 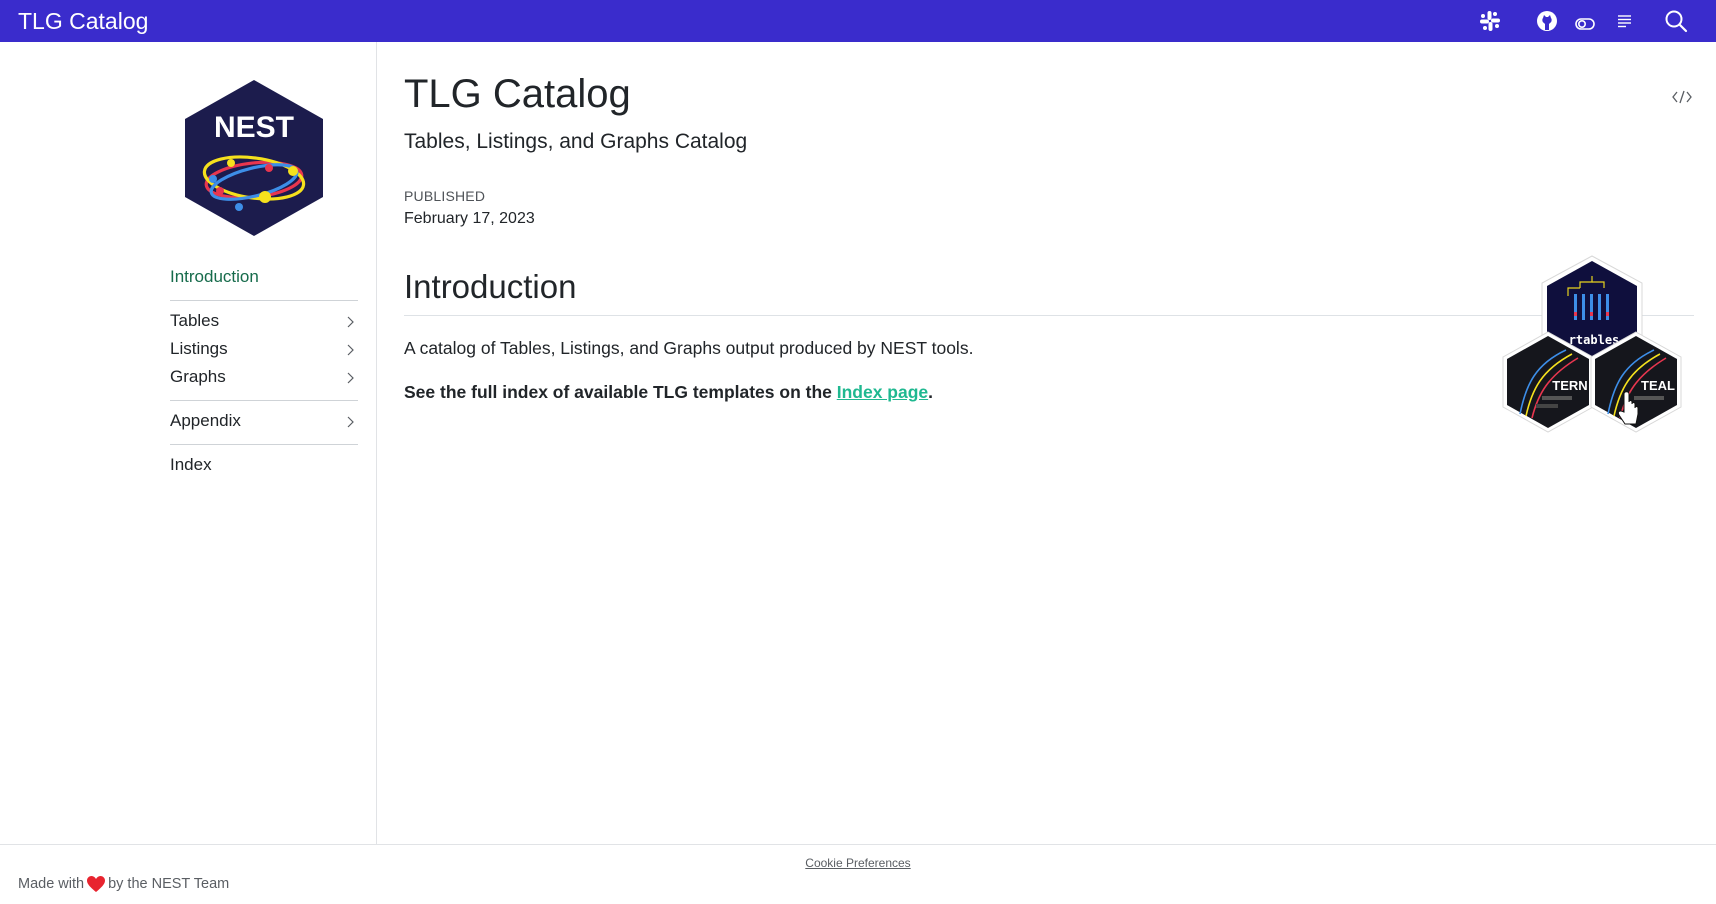 I want to click on svg-text: NEST, so click(x=254, y=127).